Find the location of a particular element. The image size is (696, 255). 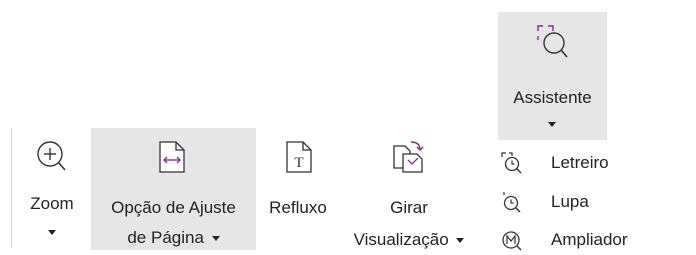

zoom-icon is located at coordinates (52, 157).